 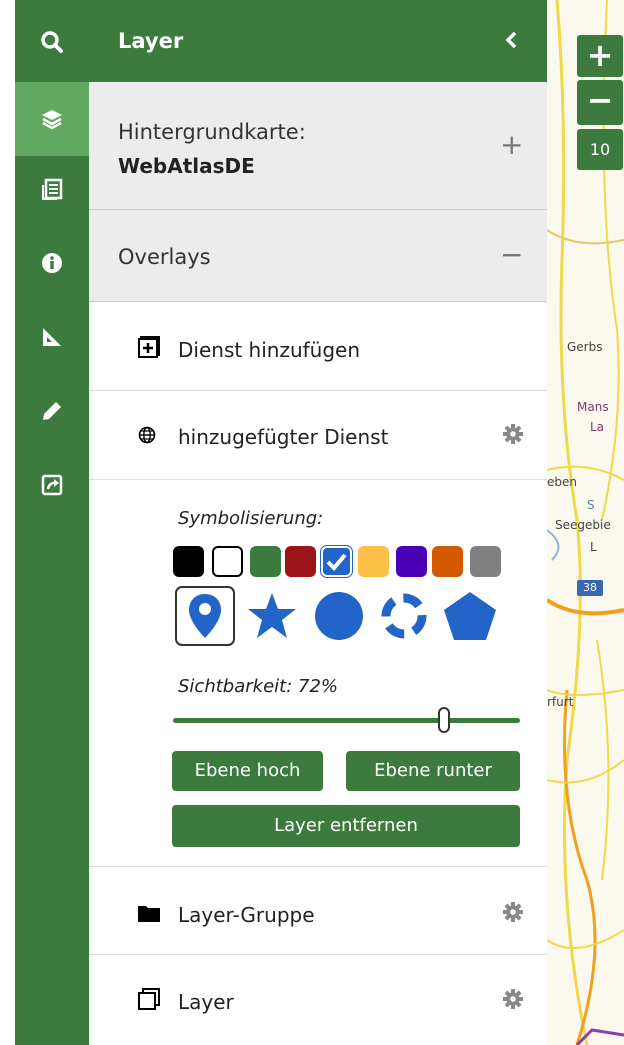 What do you see at coordinates (585, 347) in the screenshot?
I see `map-label: Gerbs` at bounding box center [585, 347].